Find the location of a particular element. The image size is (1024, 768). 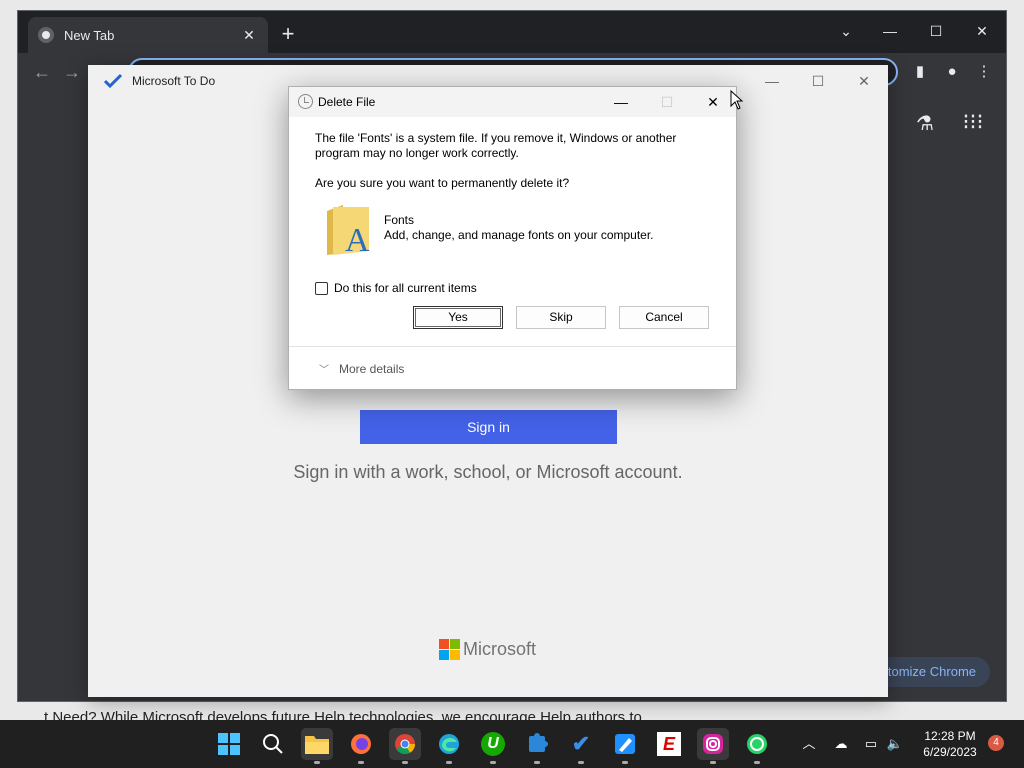

sign-in-button: Sign in is located at coordinates (488, 427).